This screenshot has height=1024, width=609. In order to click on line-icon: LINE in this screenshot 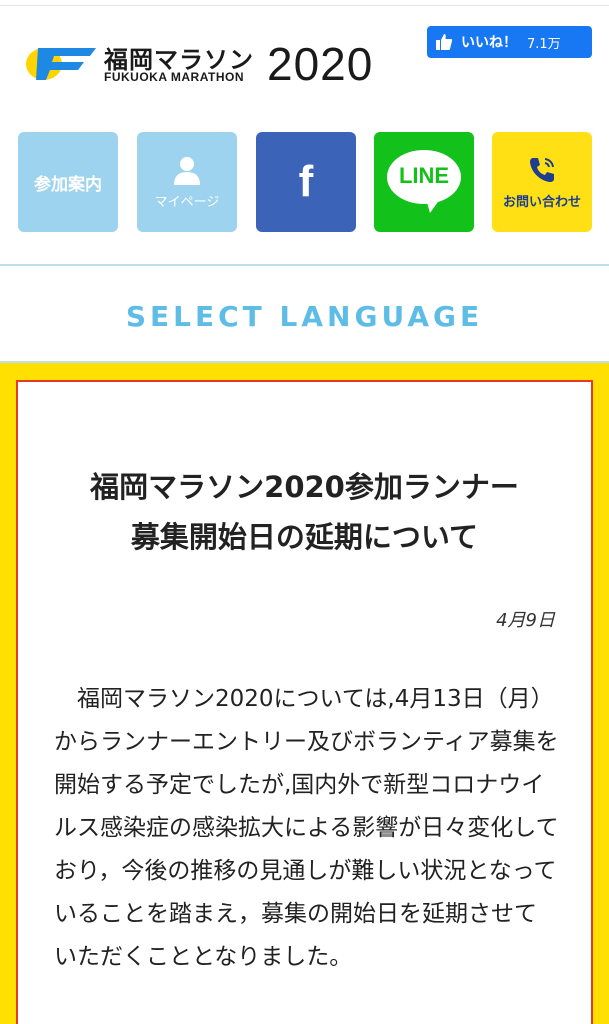, I will do `click(424, 182)`.